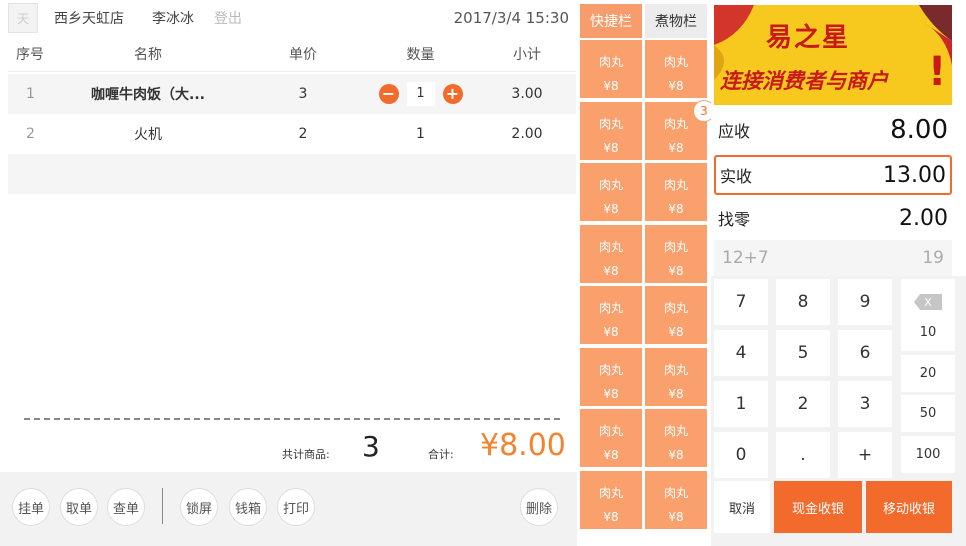 The height and width of the screenshot is (546, 966). I want to click on col-name-header: 名称, so click(148, 54).